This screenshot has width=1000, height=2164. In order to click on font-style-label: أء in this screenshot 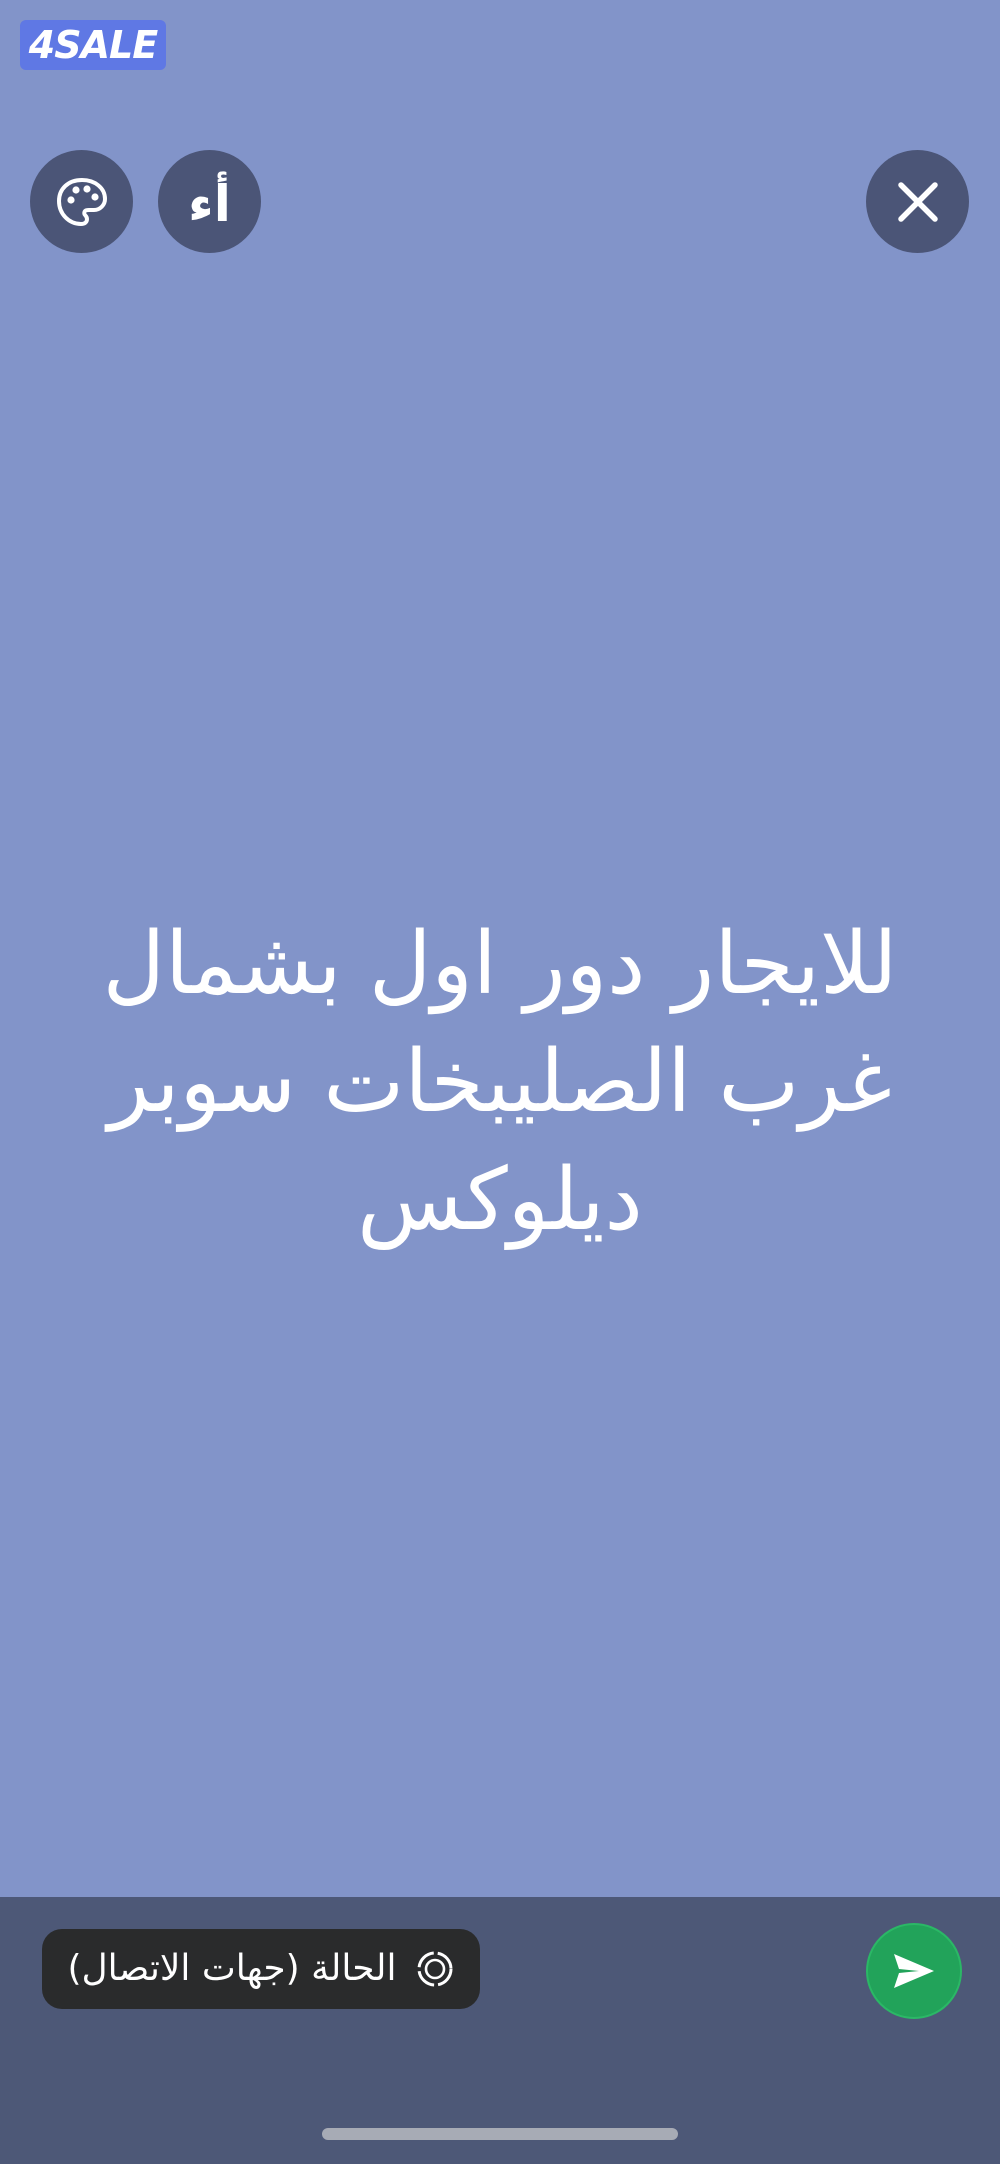, I will do `click(209, 203)`.